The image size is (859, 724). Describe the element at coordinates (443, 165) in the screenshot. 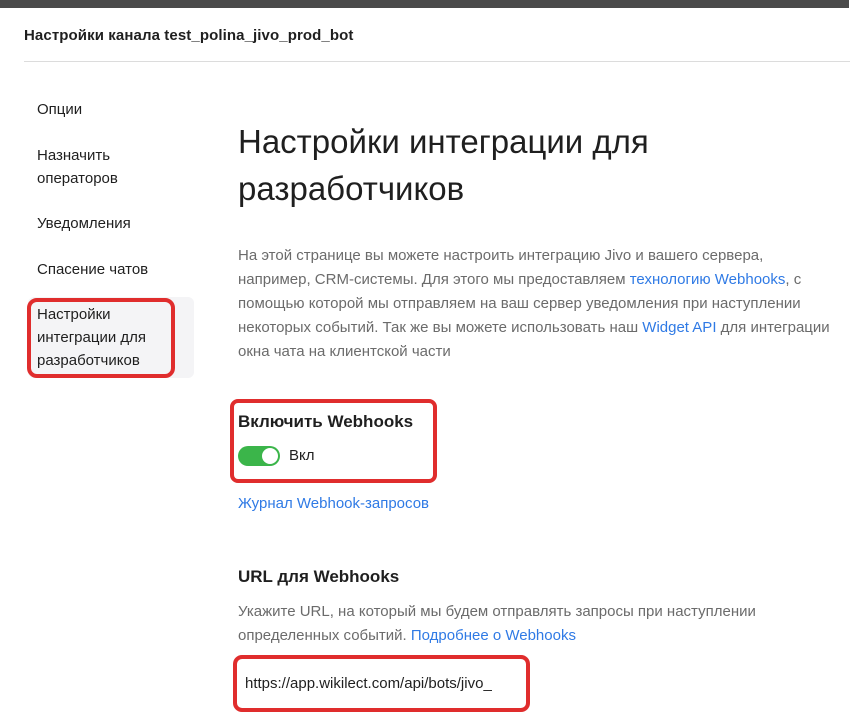

I see `page-title: Настройки интеграции для разработчиков` at that location.